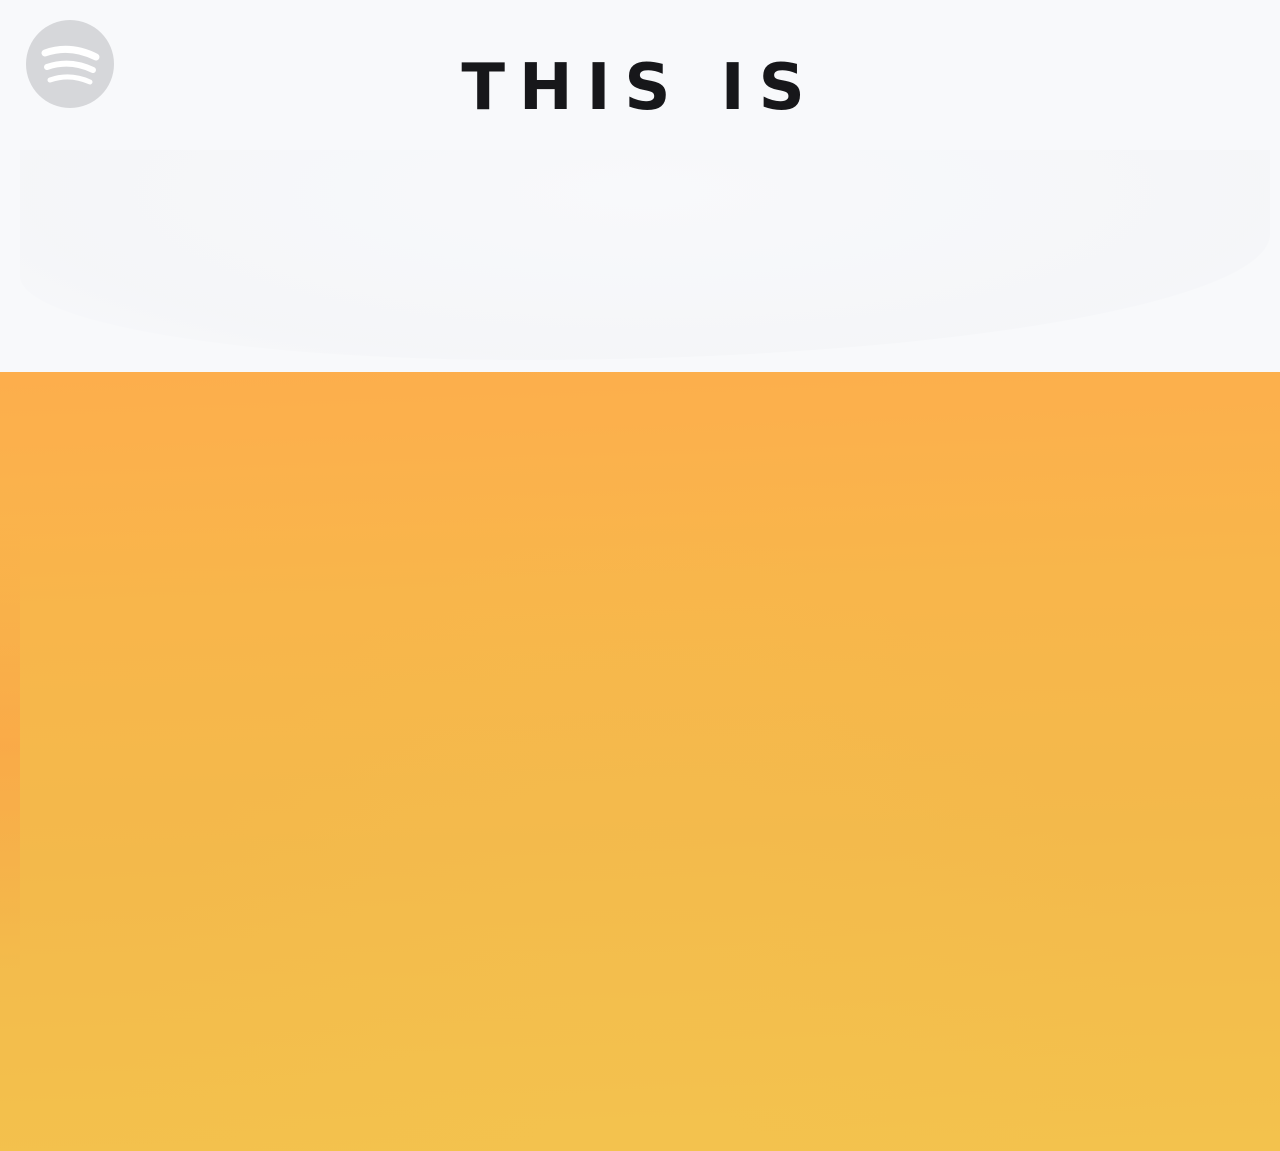 This screenshot has width=1280, height=1151. I want to click on edge-glow, so click(10, 747).